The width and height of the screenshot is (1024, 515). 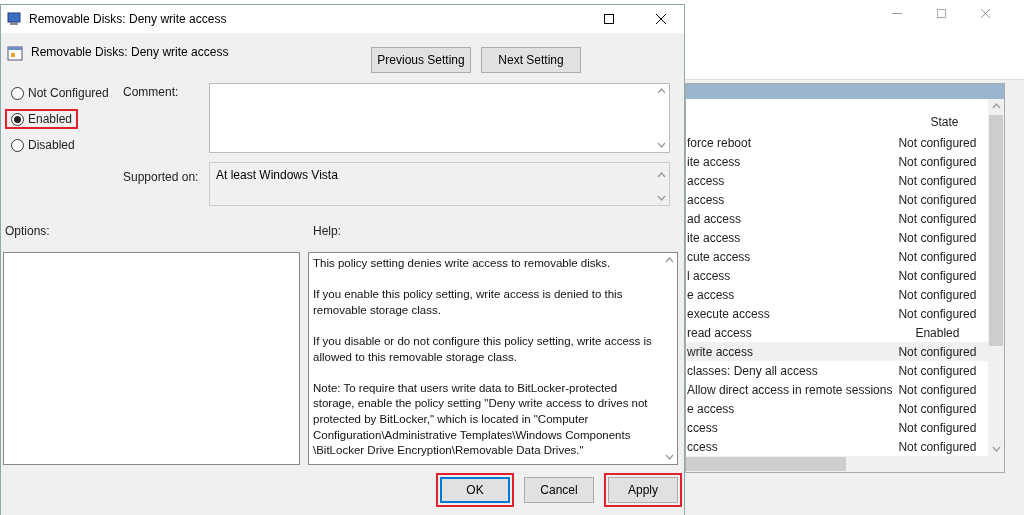 What do you see at coordinates (837, 218) in the screenshot?
I see `policy-row: ad access Not configured` at bounding box center [837, 218].